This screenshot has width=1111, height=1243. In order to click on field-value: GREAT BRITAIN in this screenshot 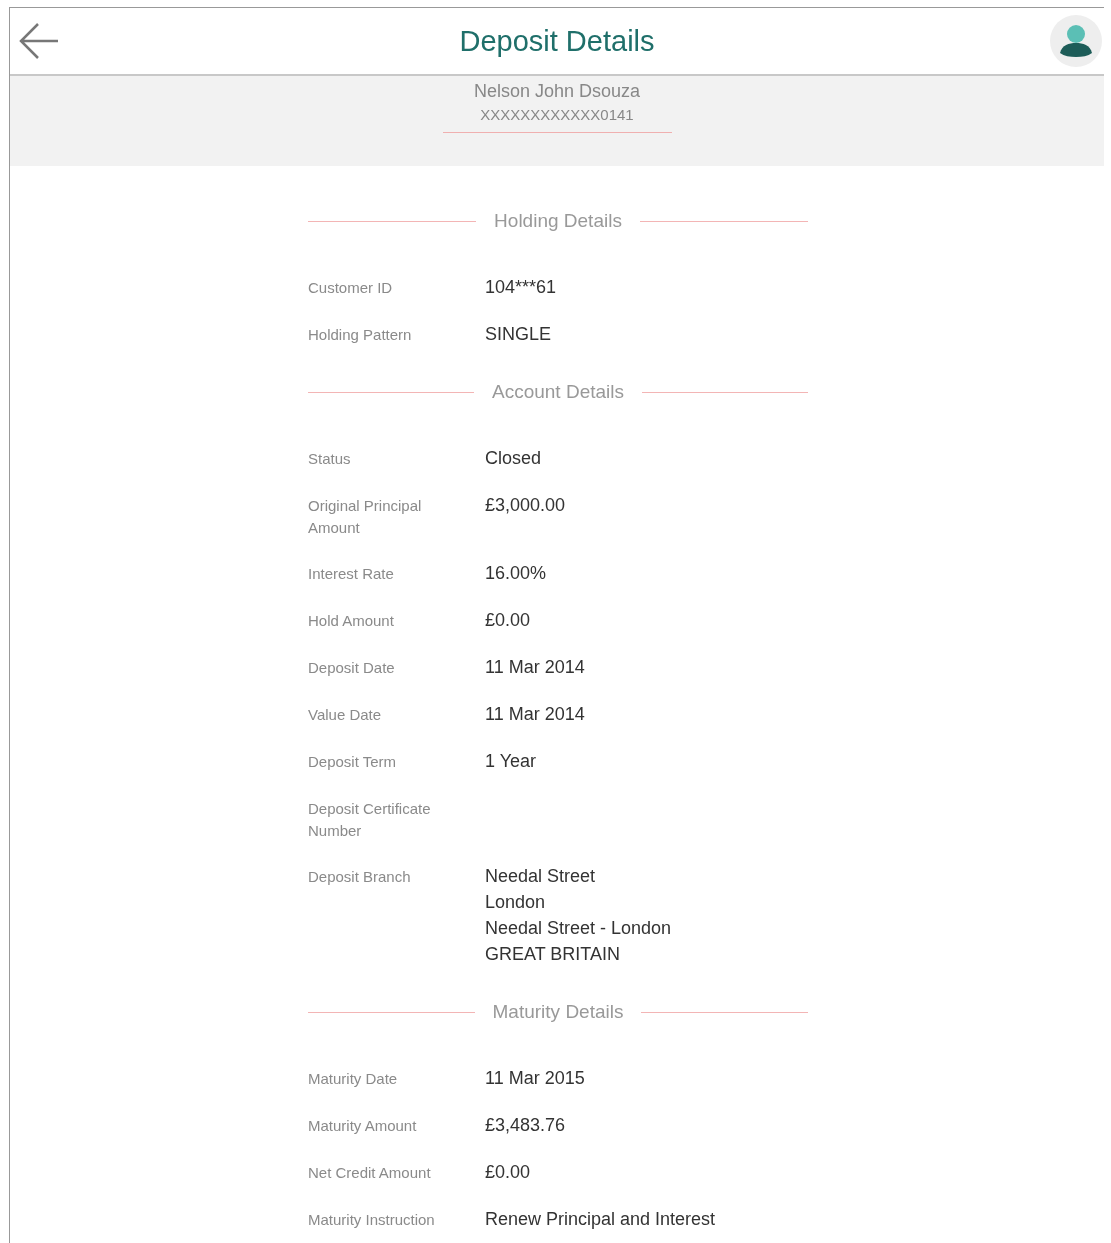, I will do `click(553, 954)`.